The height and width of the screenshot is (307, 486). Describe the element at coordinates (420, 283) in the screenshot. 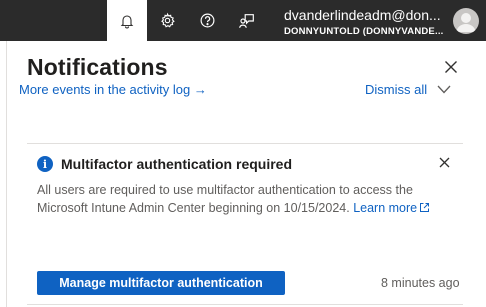

I see `notification-time: 8 minutes ago` at that location.